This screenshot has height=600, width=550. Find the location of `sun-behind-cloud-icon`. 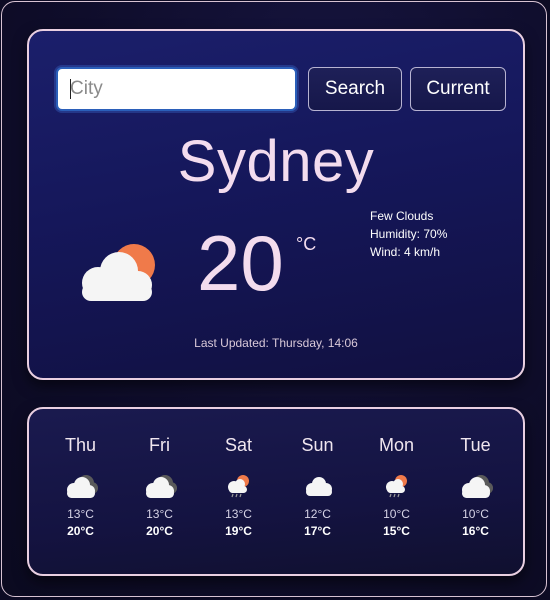

sun-behind-cloud-icon is located at coordinates (118, 272).